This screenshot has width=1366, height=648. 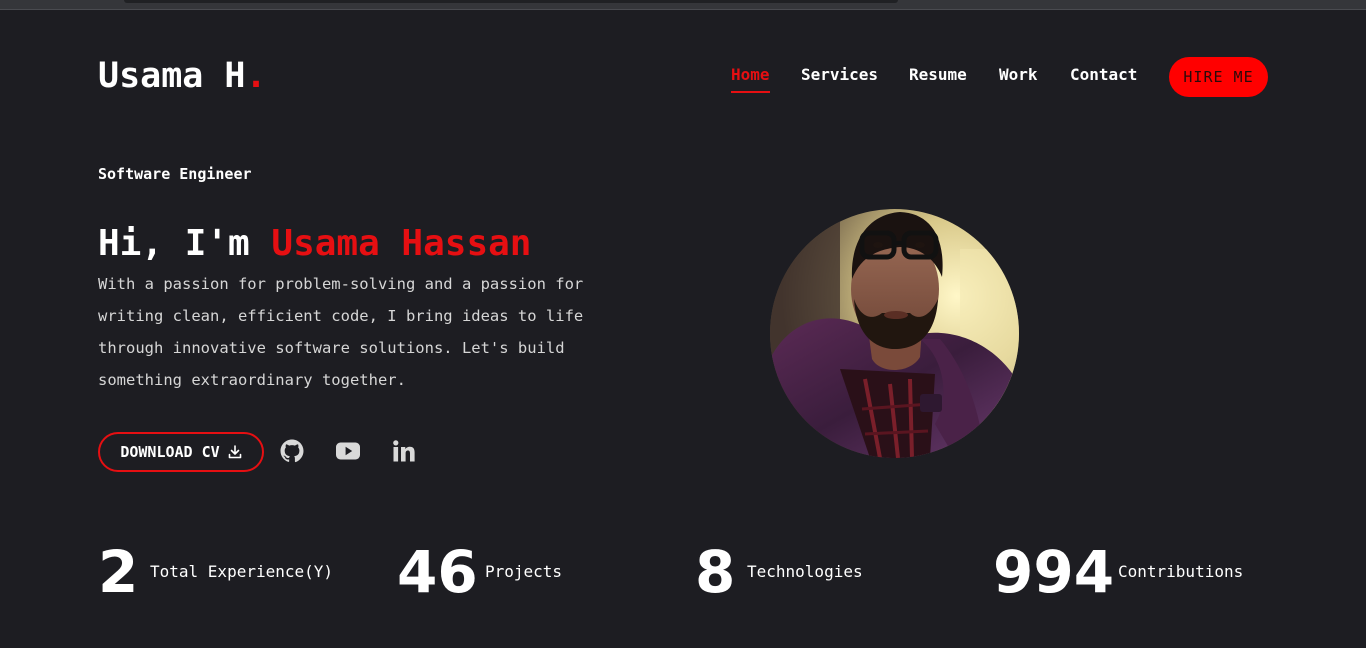 I want to click on stat-label-contributions: Contributions, so click(x=1181, y=571).